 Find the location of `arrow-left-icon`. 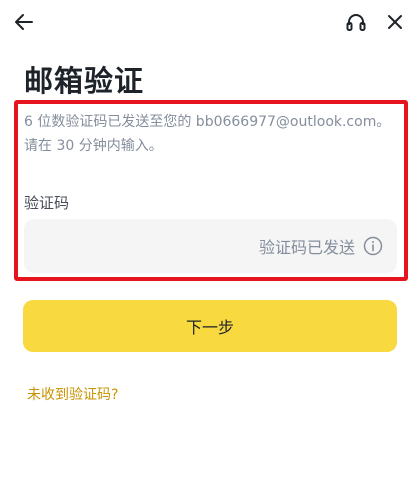

arrow-left-icon is located at coordinates (24, 22).